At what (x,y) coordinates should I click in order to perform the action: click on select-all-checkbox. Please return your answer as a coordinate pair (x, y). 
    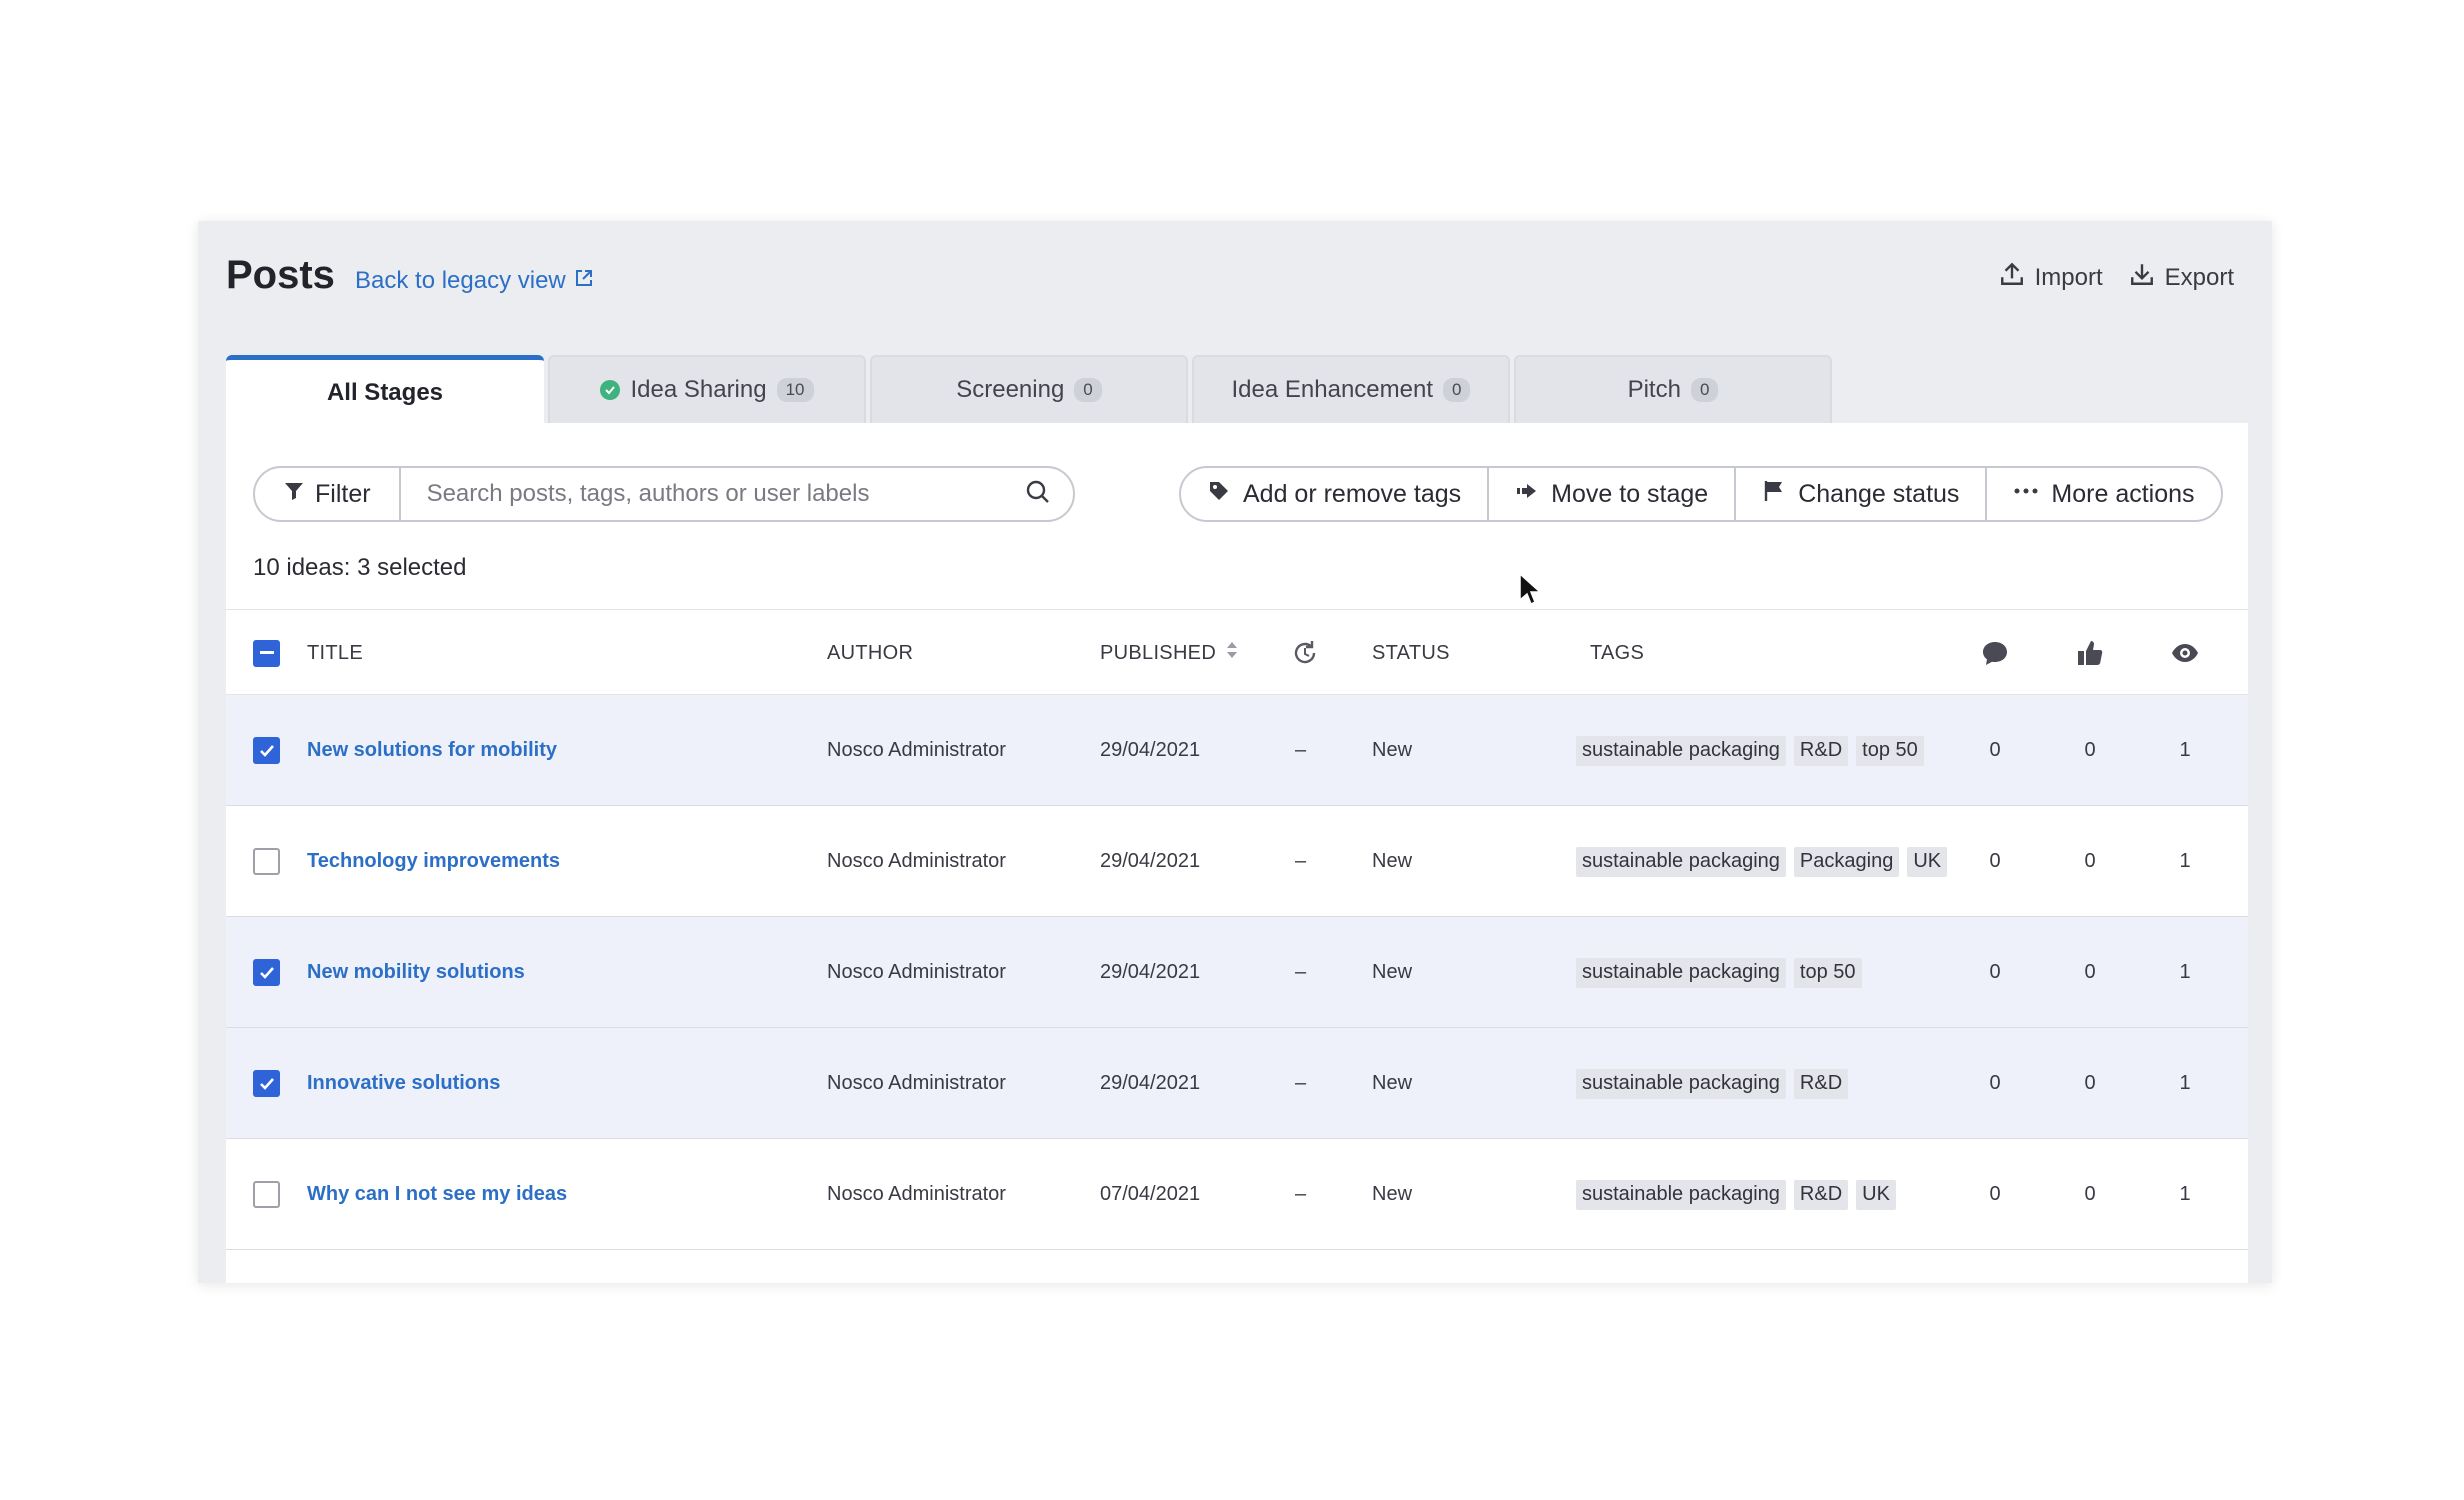
    Looking at the image, I should click on (266, 653).